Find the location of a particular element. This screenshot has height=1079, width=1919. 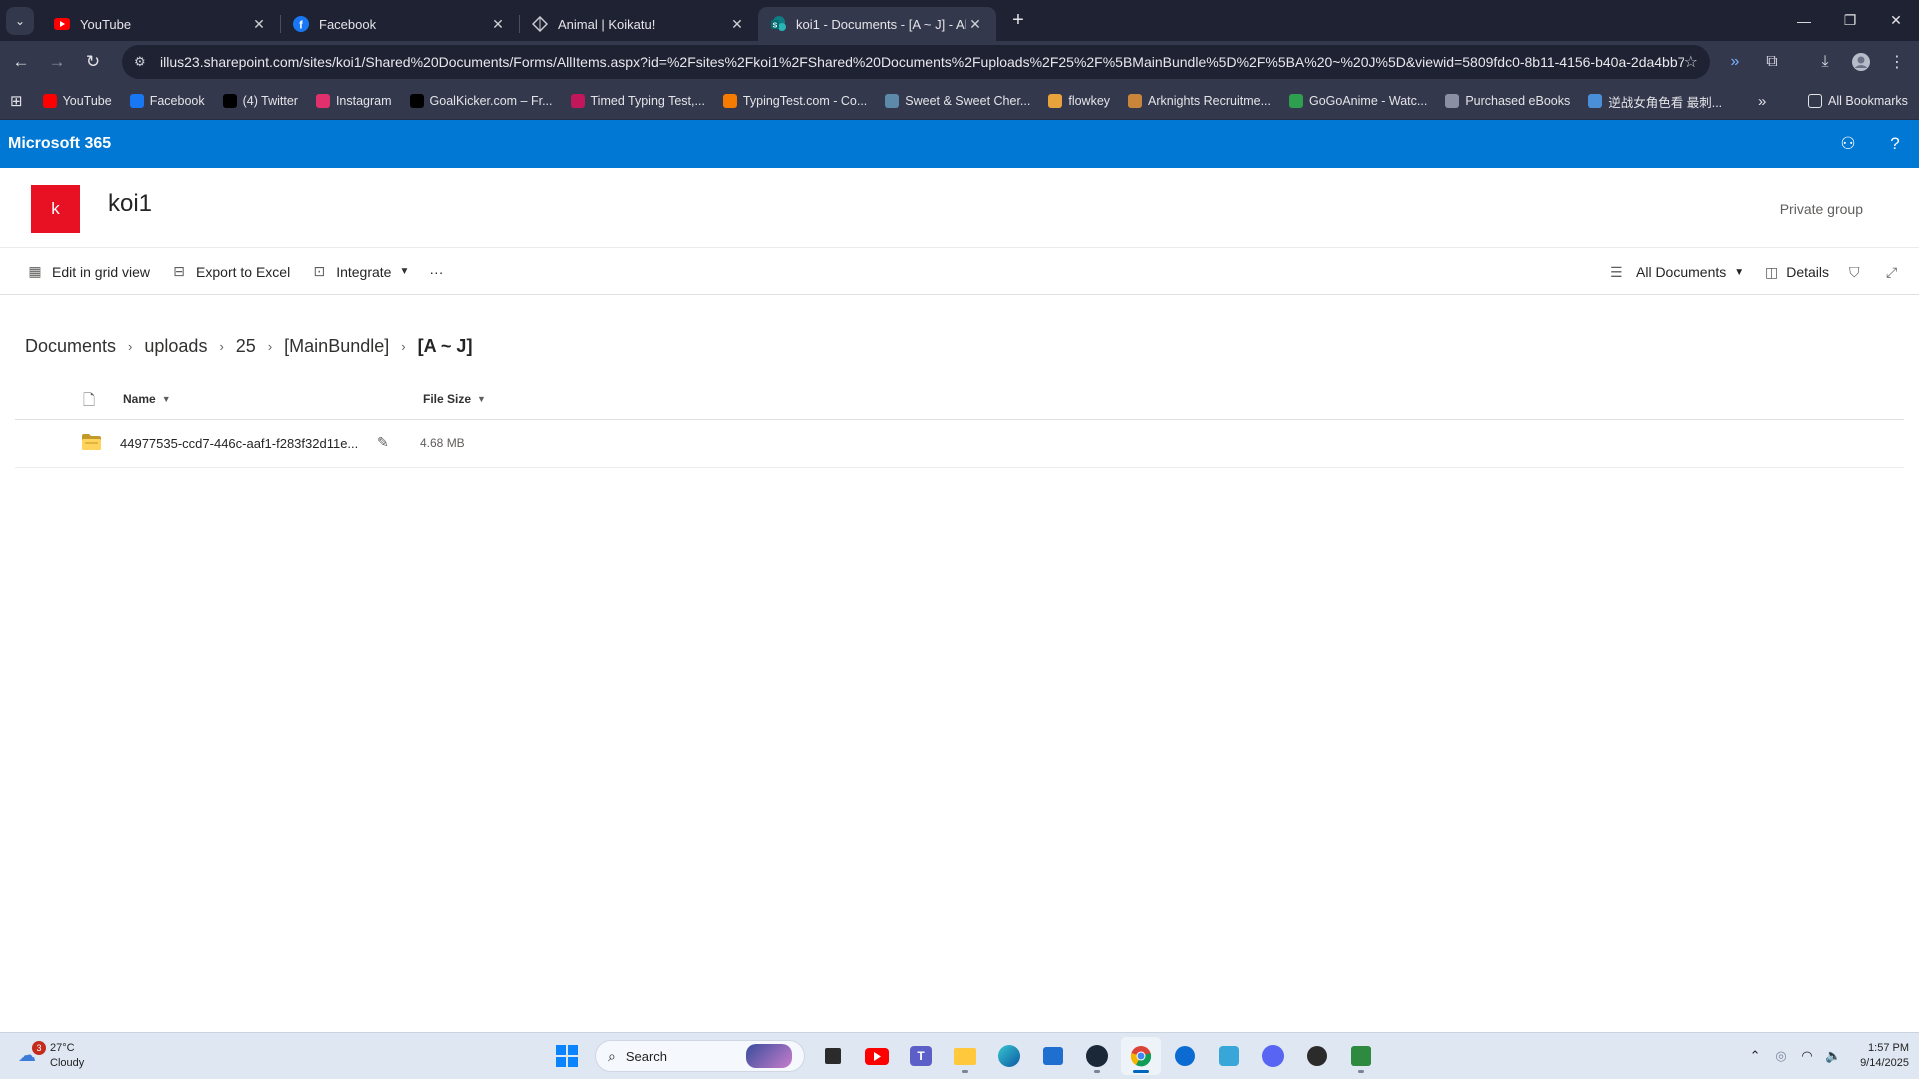

task-view-icon is located at coordinates (833, 1056).